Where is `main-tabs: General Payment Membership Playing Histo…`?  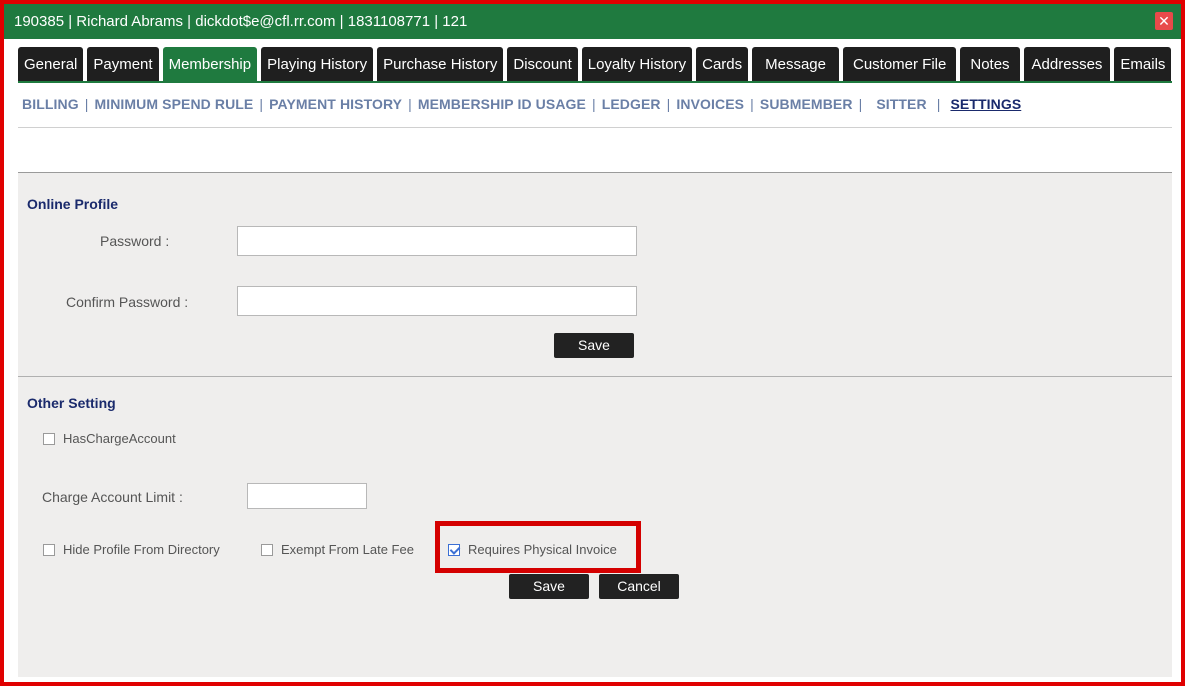
main-tabs: General Payment Membership Playing Histo… is located at coordinates (596, 64).